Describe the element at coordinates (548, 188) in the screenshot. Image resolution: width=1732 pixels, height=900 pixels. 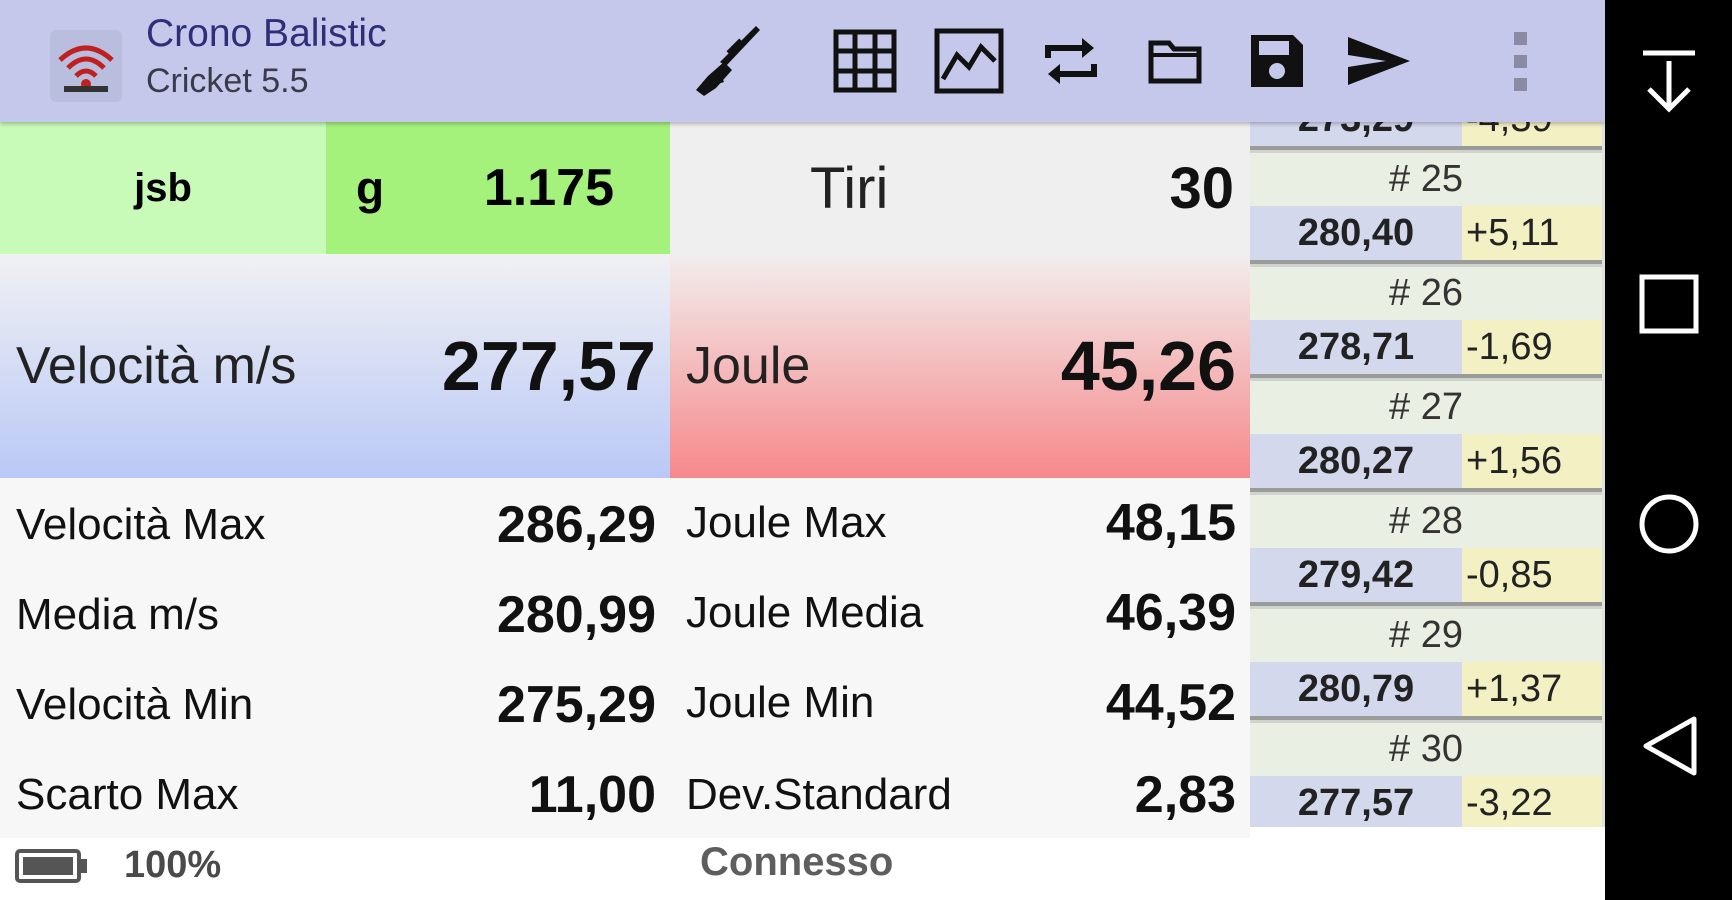
I see `pellet-weight: 1.175` at that location.